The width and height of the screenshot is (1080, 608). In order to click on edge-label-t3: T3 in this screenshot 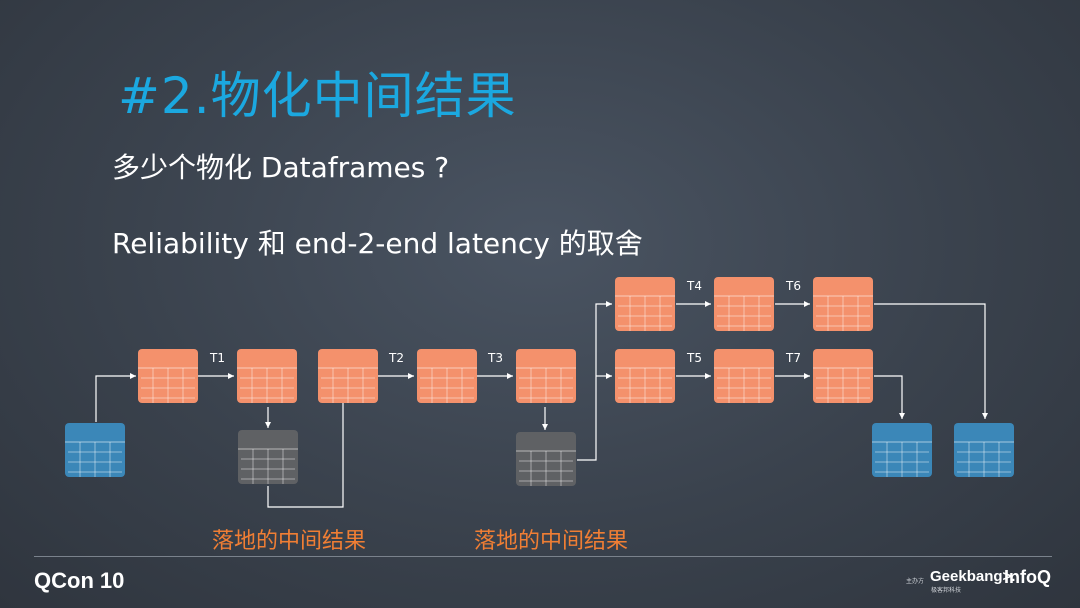, I will do `click(495, 358)`.